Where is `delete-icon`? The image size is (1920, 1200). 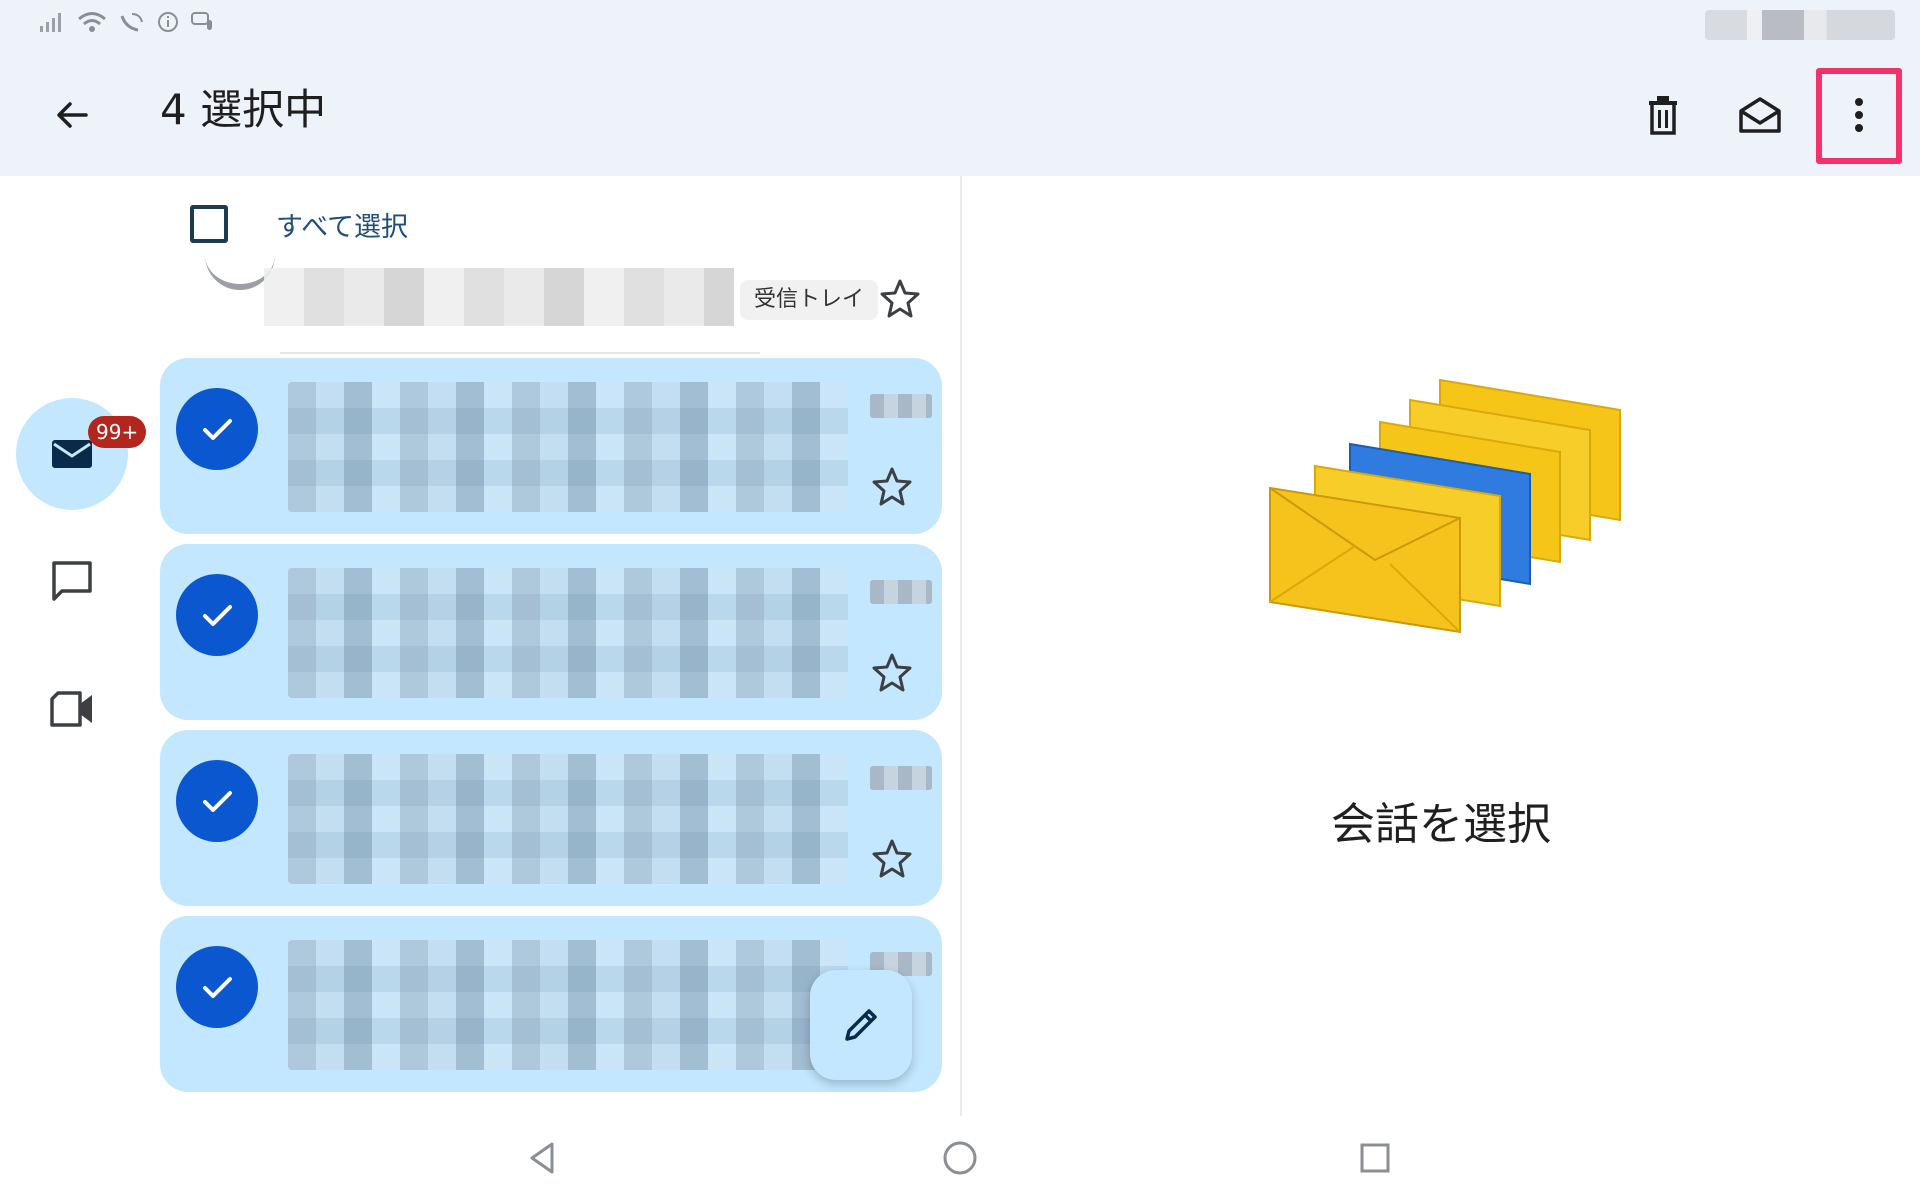
delete-icon is located at coordinates (1663, 115).